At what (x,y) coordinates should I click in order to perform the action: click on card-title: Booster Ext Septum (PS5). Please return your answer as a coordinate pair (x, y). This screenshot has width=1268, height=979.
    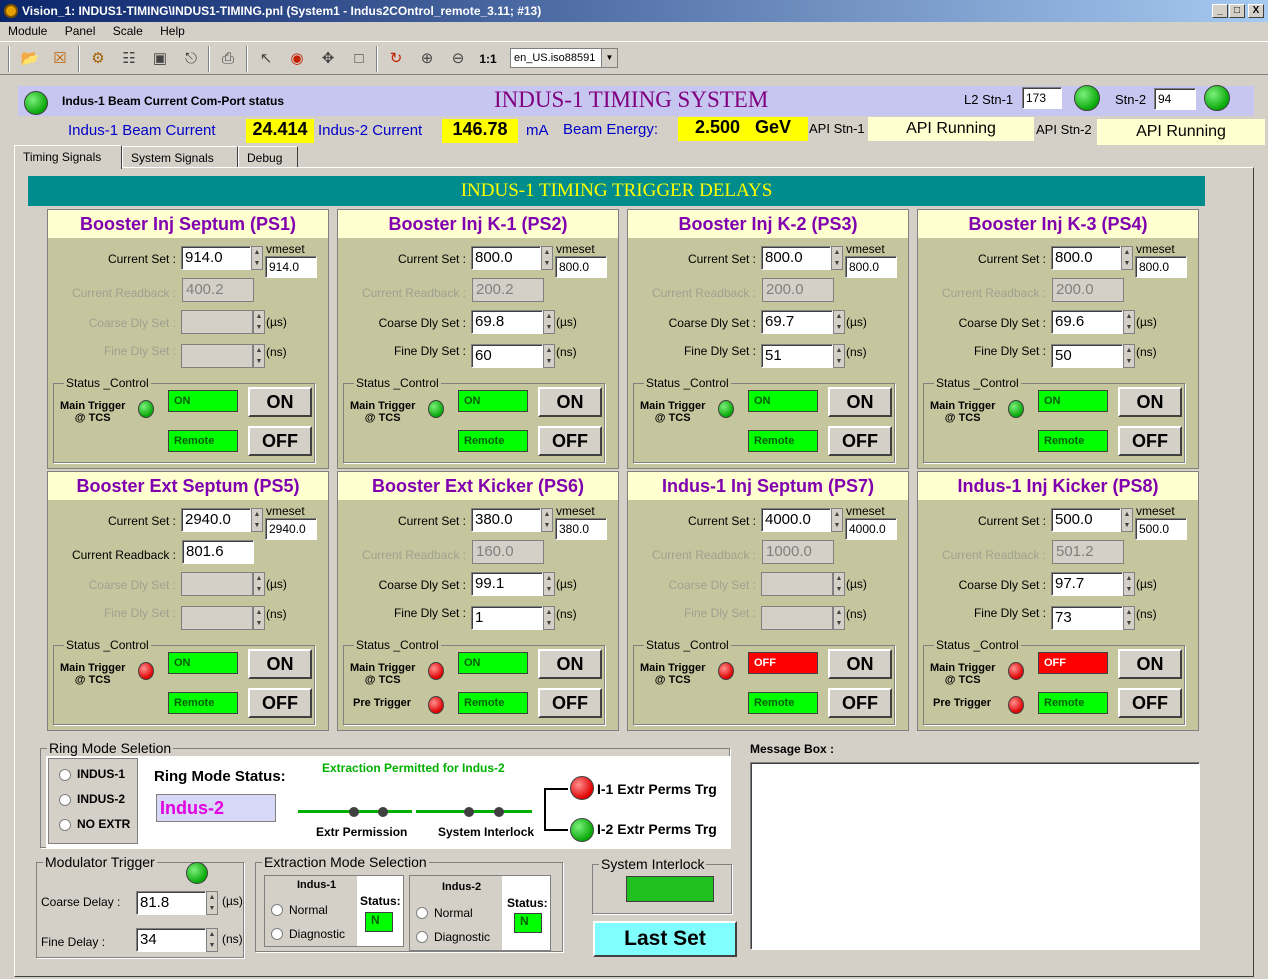
    Looking at the image, I should click on (188, 486).